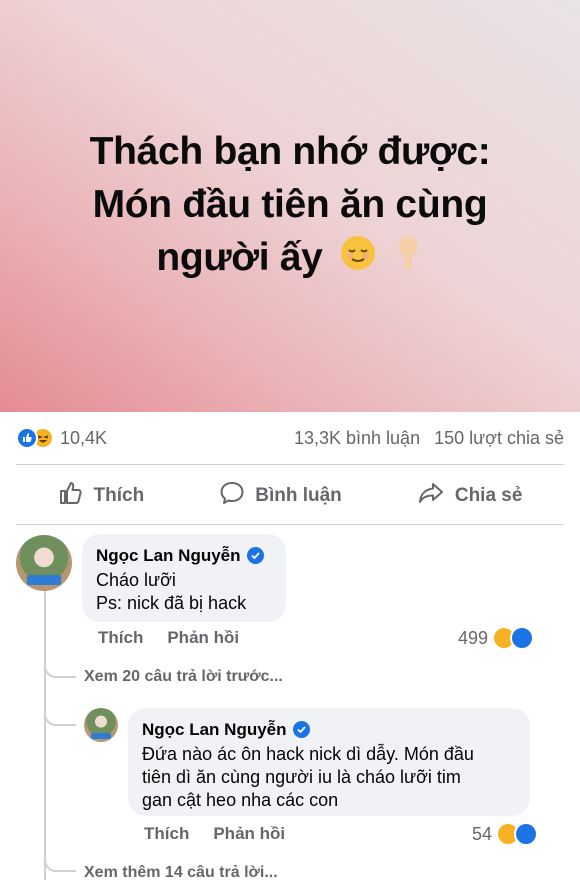  I want to click on comments-count: 13,3K bình luận, so click(357, 438).